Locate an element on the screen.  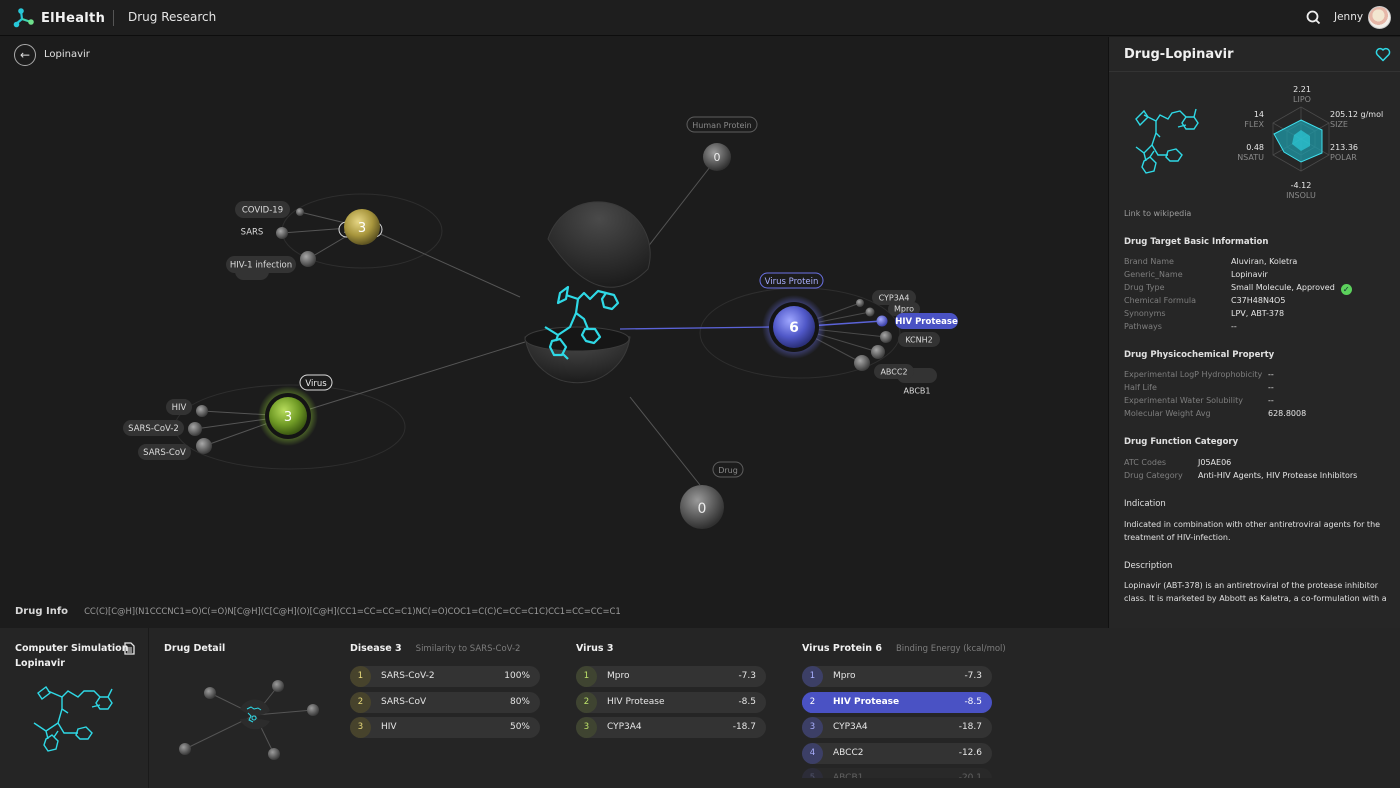
virus-protein-tag-label: Virus Protein is located at coordinates (792, 282).